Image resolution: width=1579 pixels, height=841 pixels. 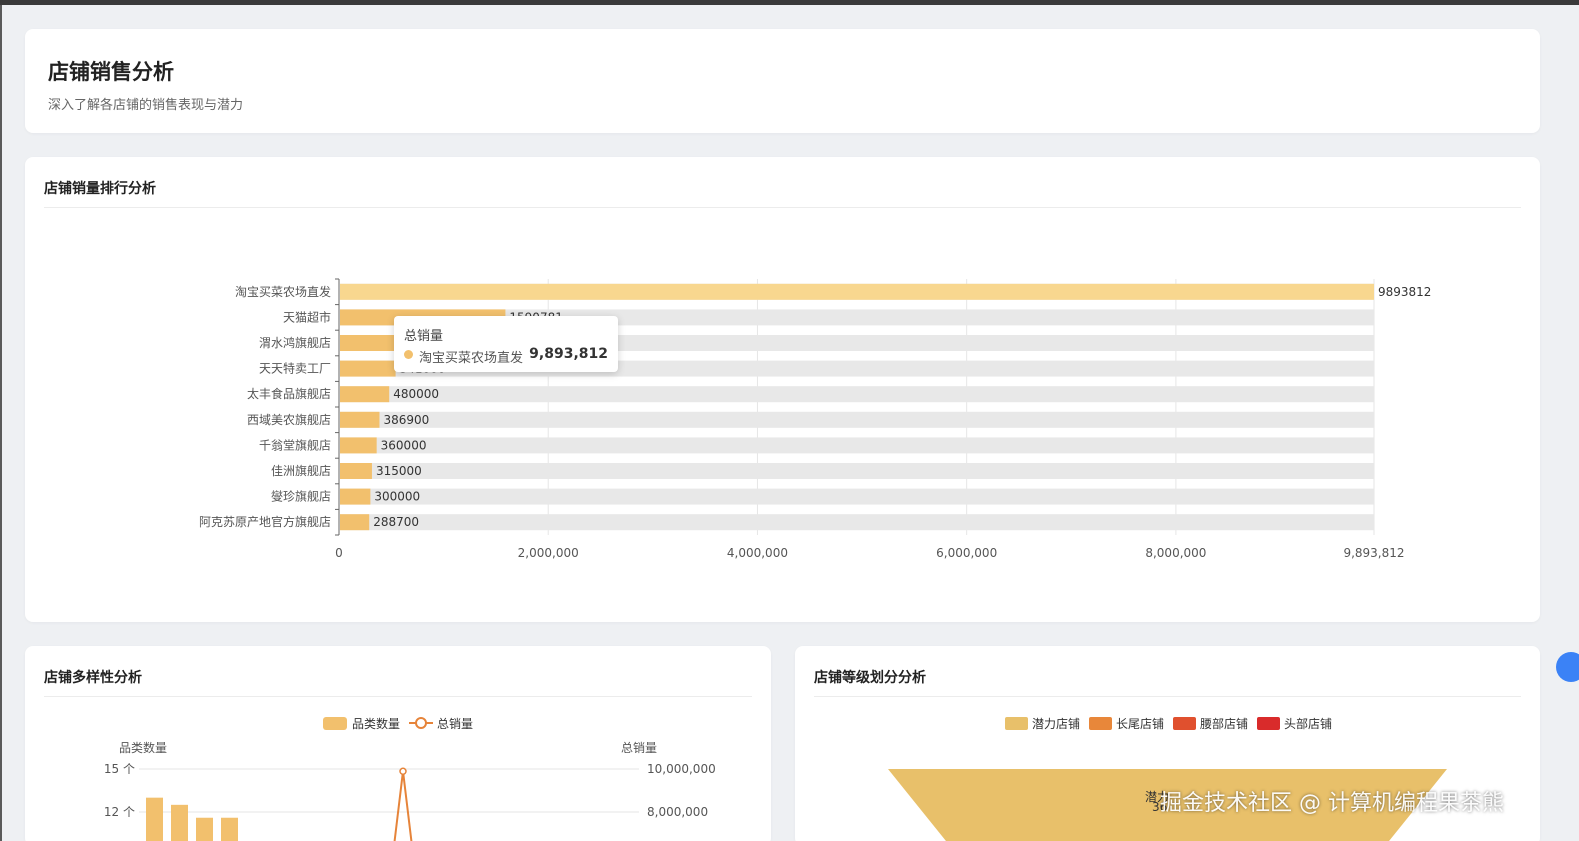 I want to click on legend-swatch-marker, so click(x=421, y=723).